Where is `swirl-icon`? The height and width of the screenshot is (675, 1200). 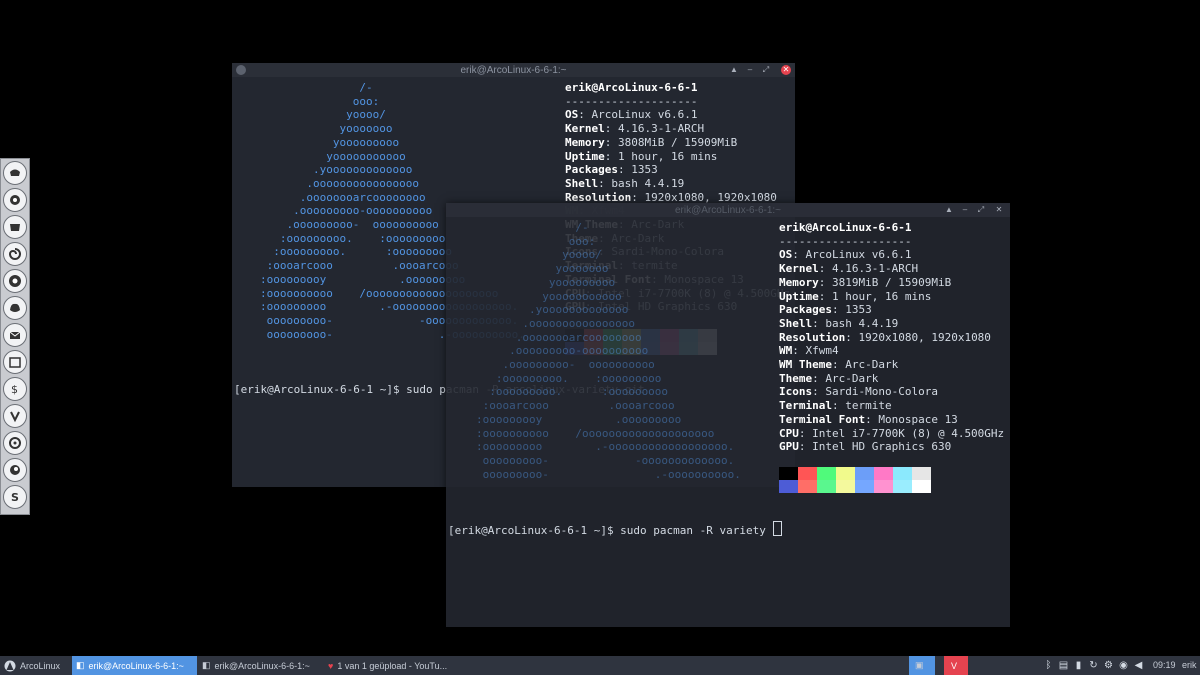 swirl-icon is located at coordinates (15, 254).